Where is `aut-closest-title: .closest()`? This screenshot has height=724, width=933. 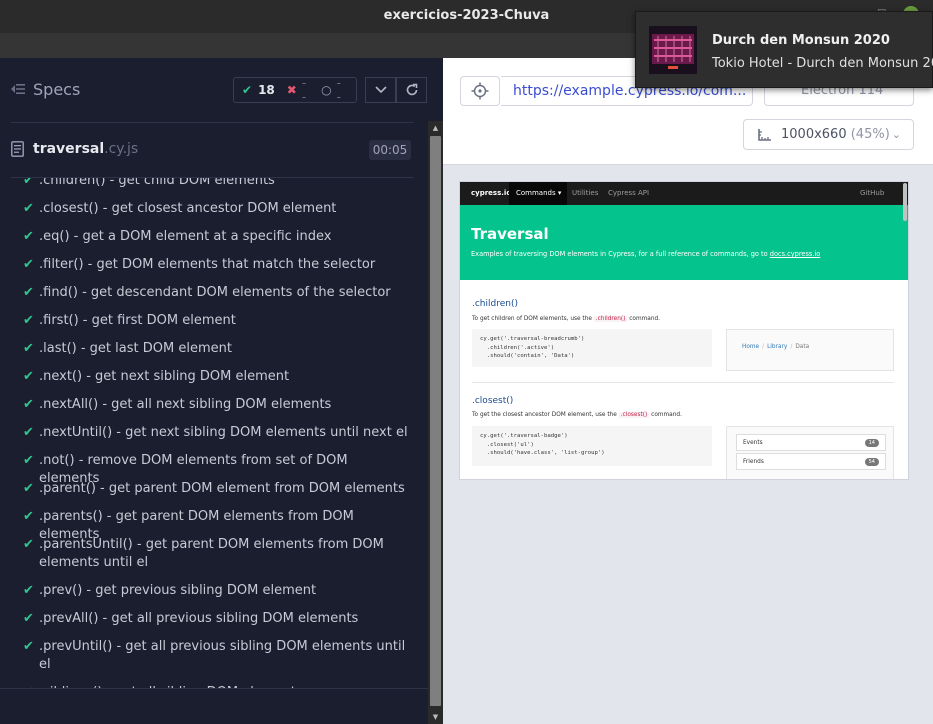
aut-closest-title: .closest() is located at coordinates (493, 401).